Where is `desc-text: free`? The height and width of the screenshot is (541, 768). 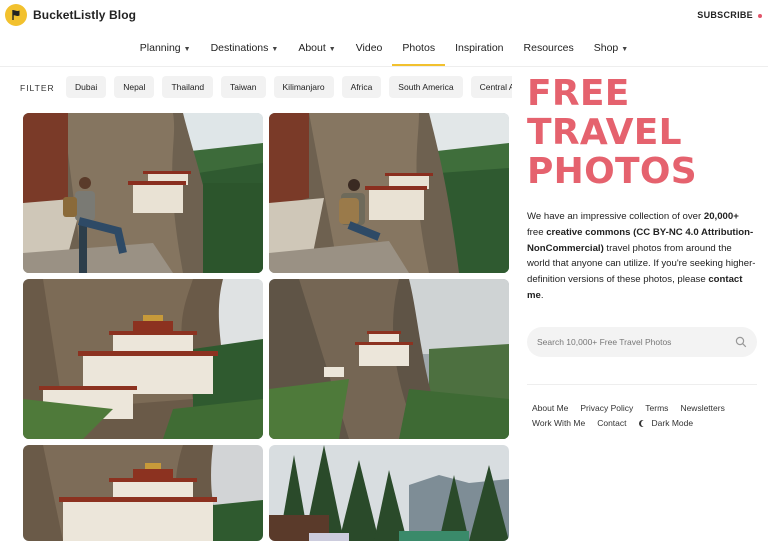
desc-text: free is located at coordinates (537, 232).